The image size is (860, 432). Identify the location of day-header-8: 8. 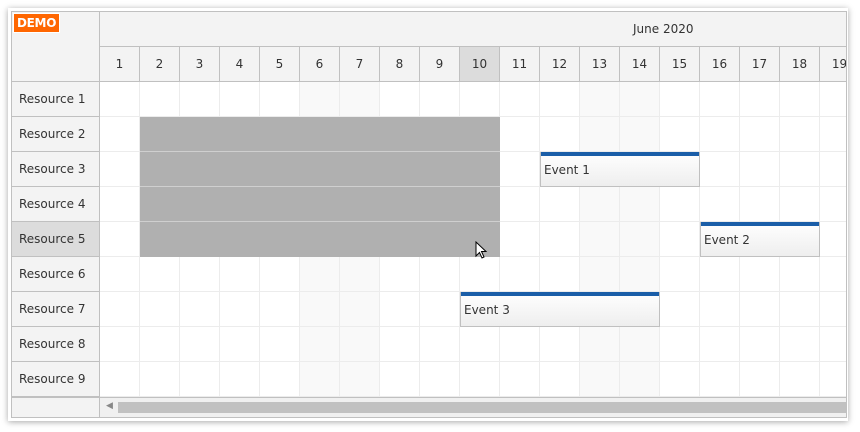
(400, 64).